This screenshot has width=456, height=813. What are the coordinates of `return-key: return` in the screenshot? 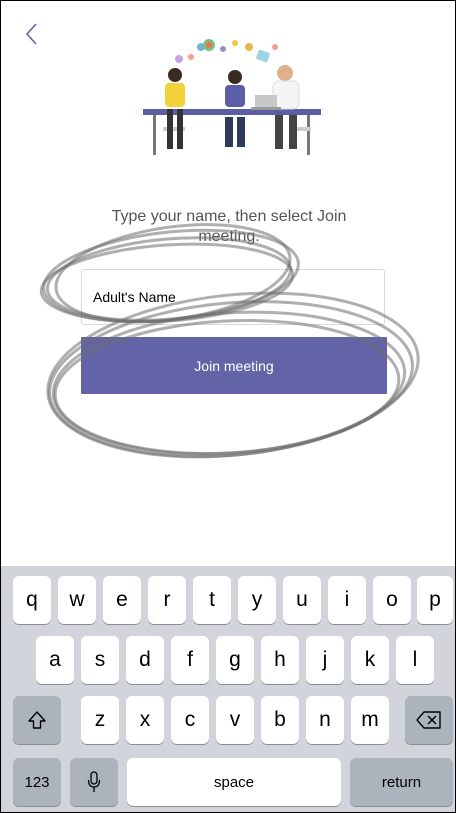 It's located at (401, 782).